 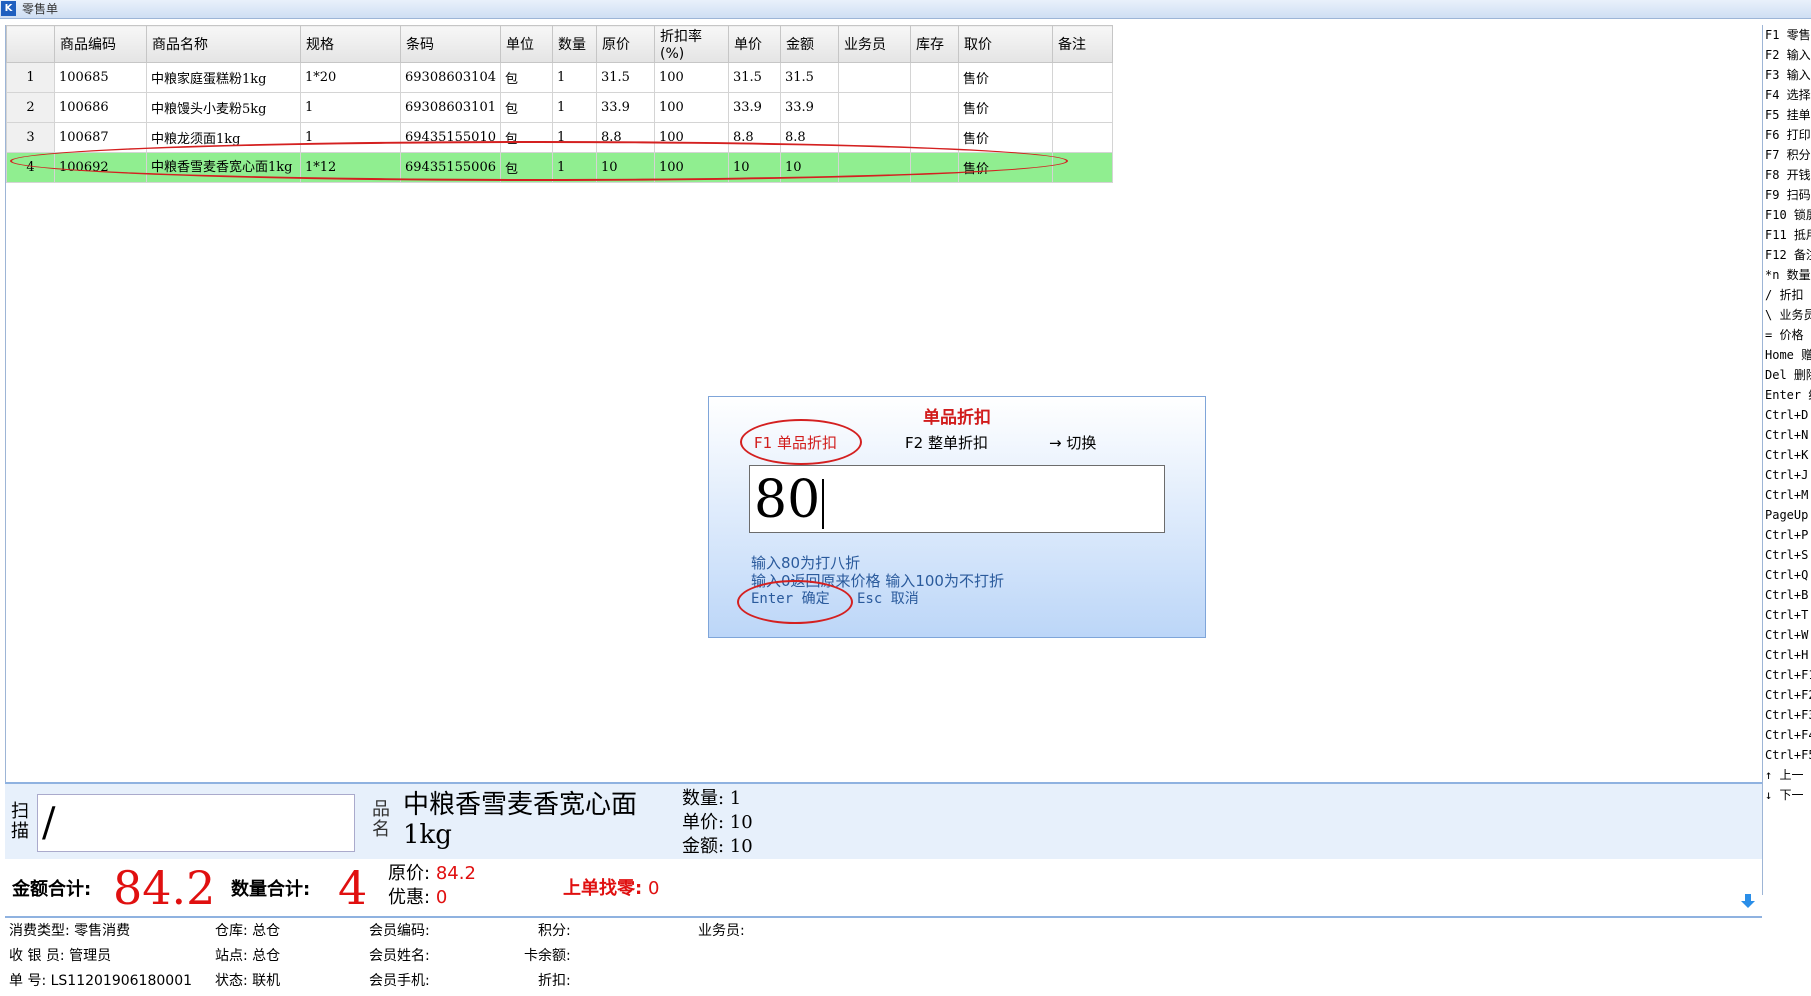 I want to click on single-discount-option: F1 单品折扣, so click(x=795, y=442).